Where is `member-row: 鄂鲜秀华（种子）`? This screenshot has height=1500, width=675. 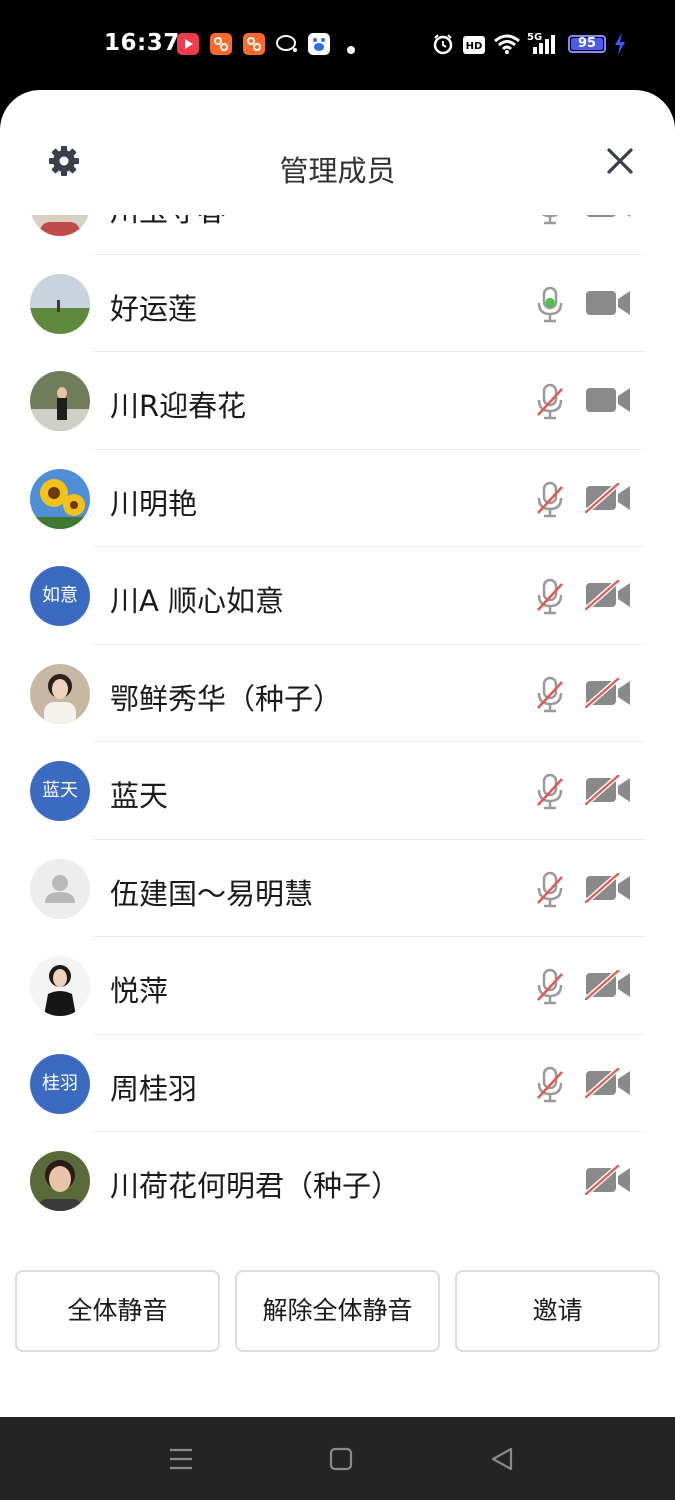
member-row: 鄂鲜秀华（种子） is located at coordinates (337, 693).